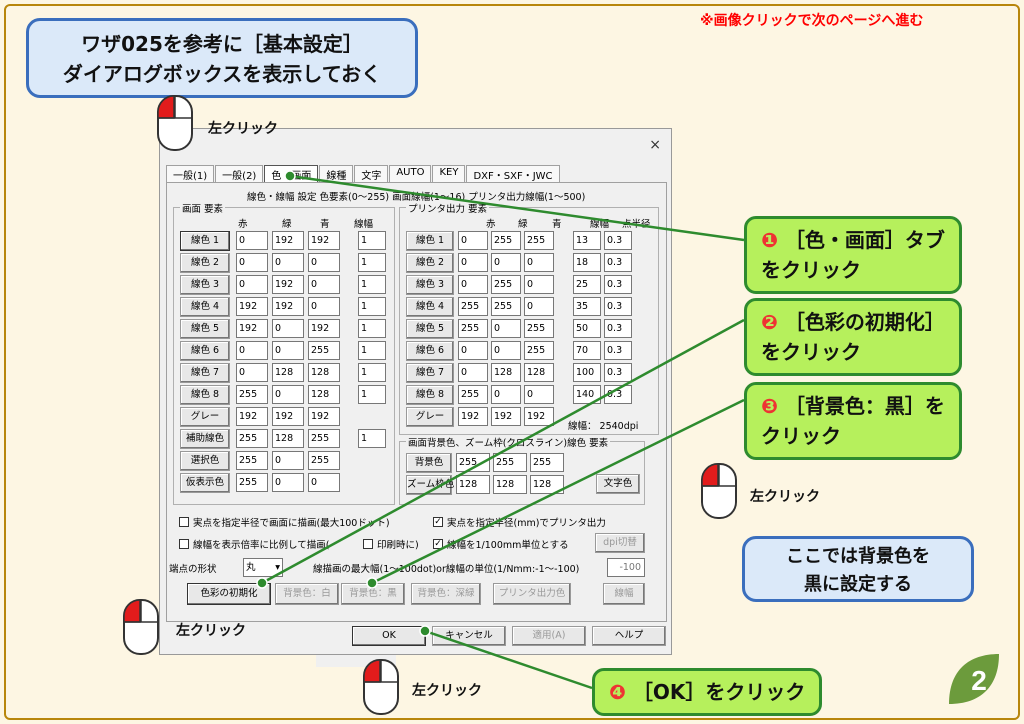 The image size is (1024, 724). I want to click on step-1-number: ❶, so click(769, 240).